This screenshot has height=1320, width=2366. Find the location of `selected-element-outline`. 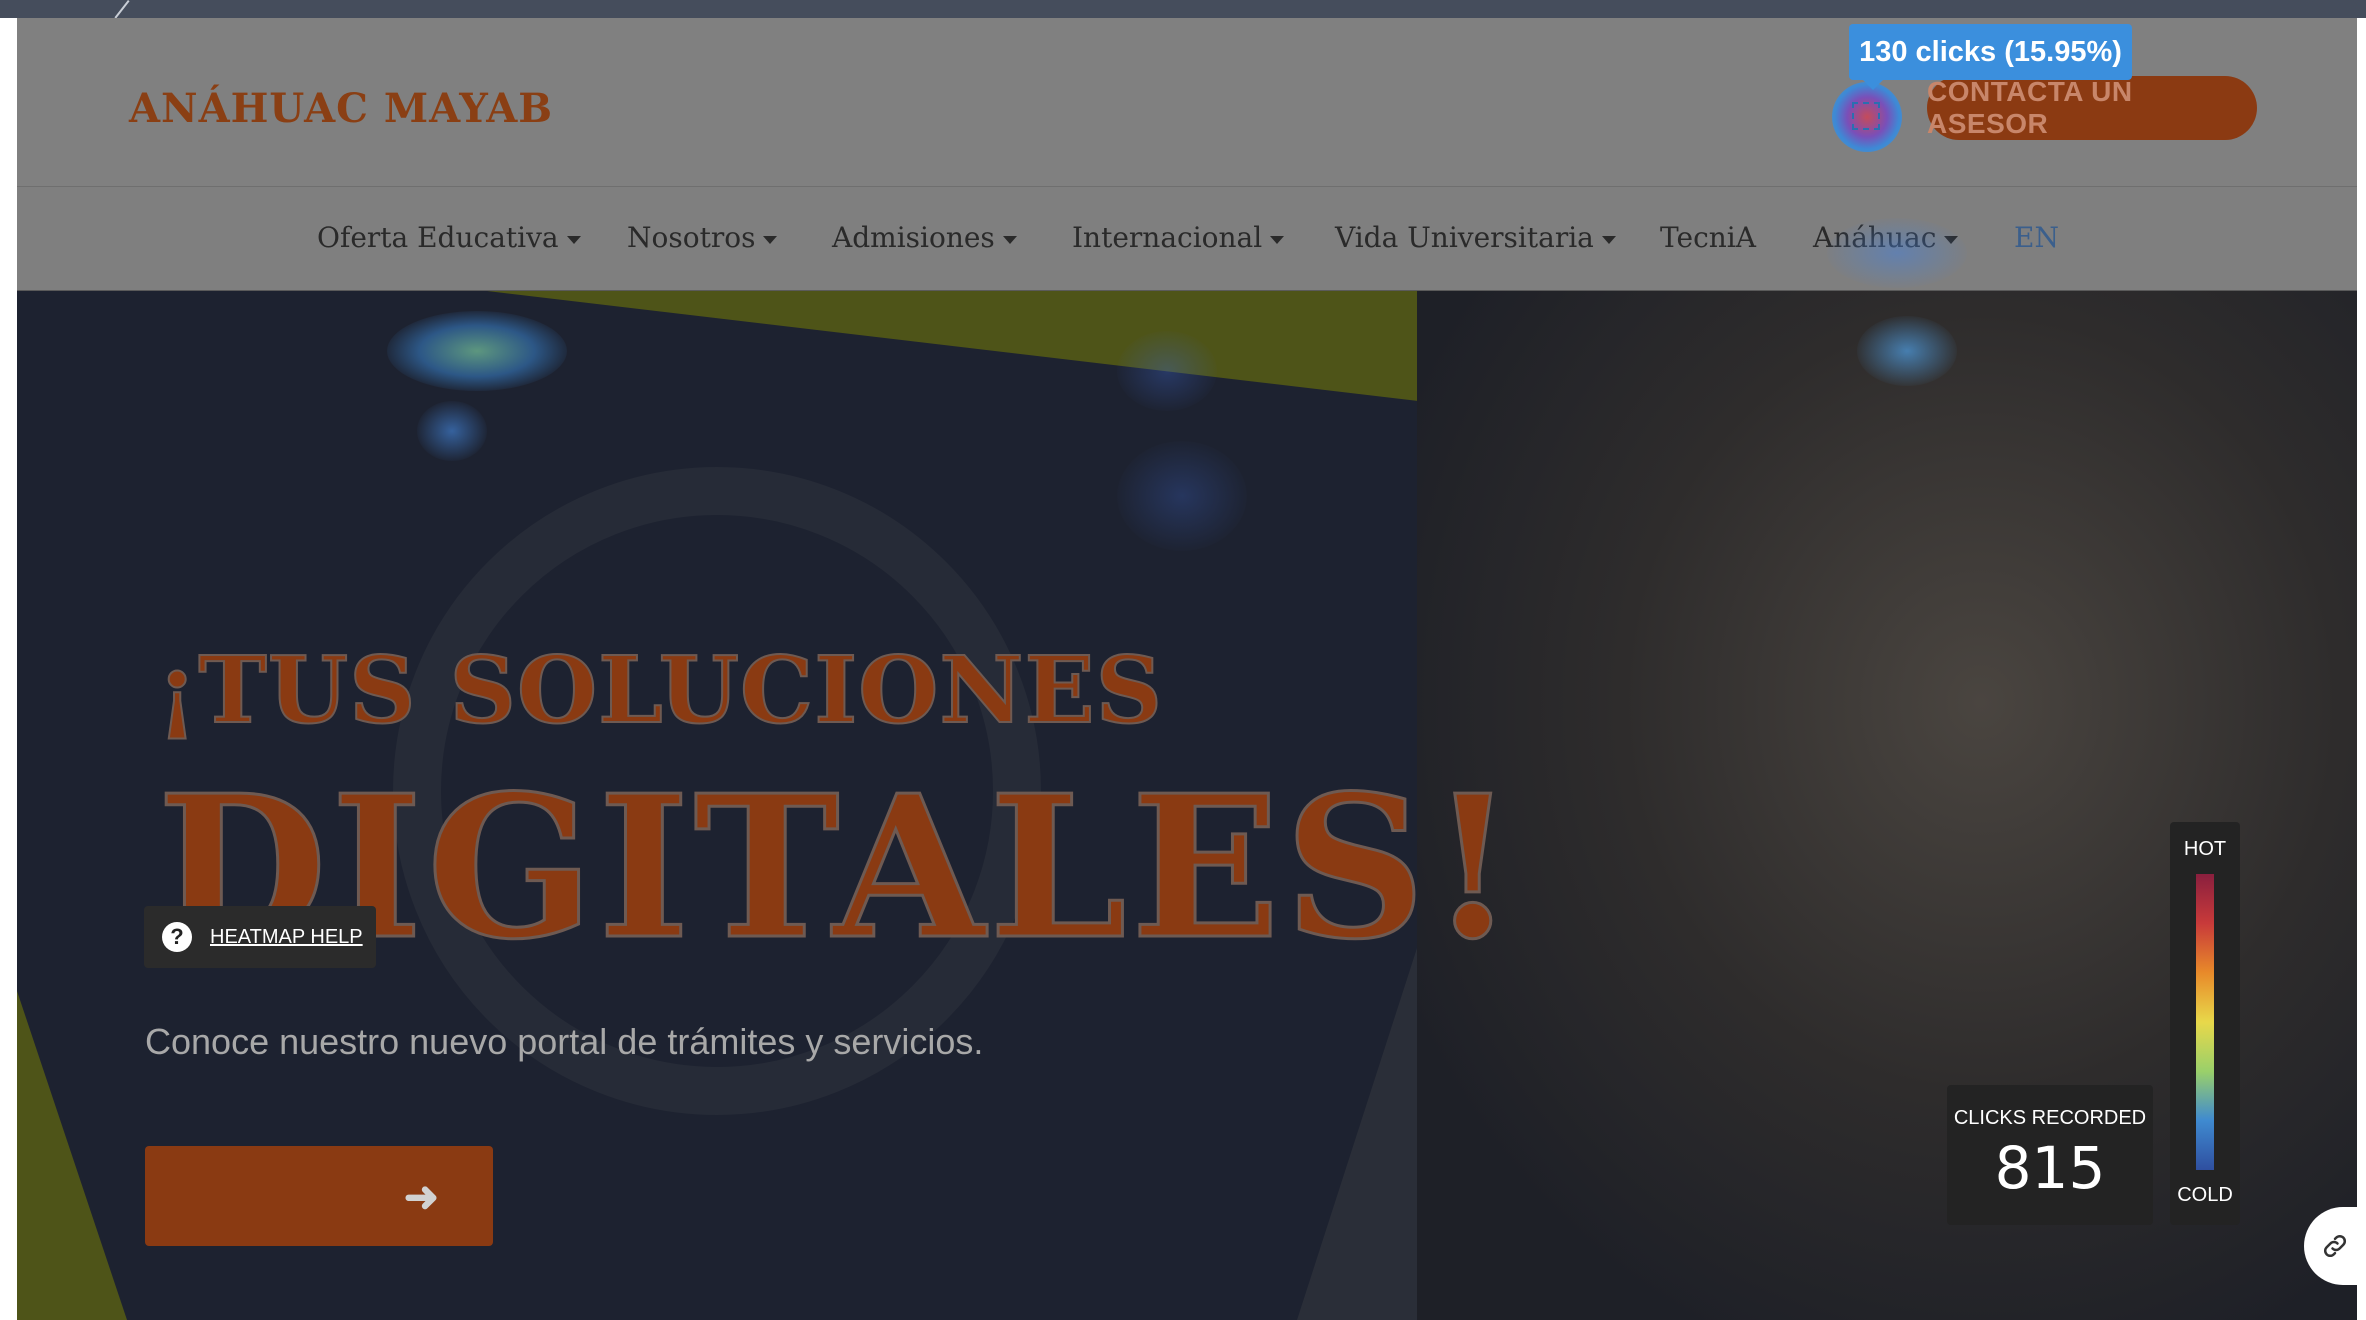

selected-element-outline is located at coordinates (1866, 116).